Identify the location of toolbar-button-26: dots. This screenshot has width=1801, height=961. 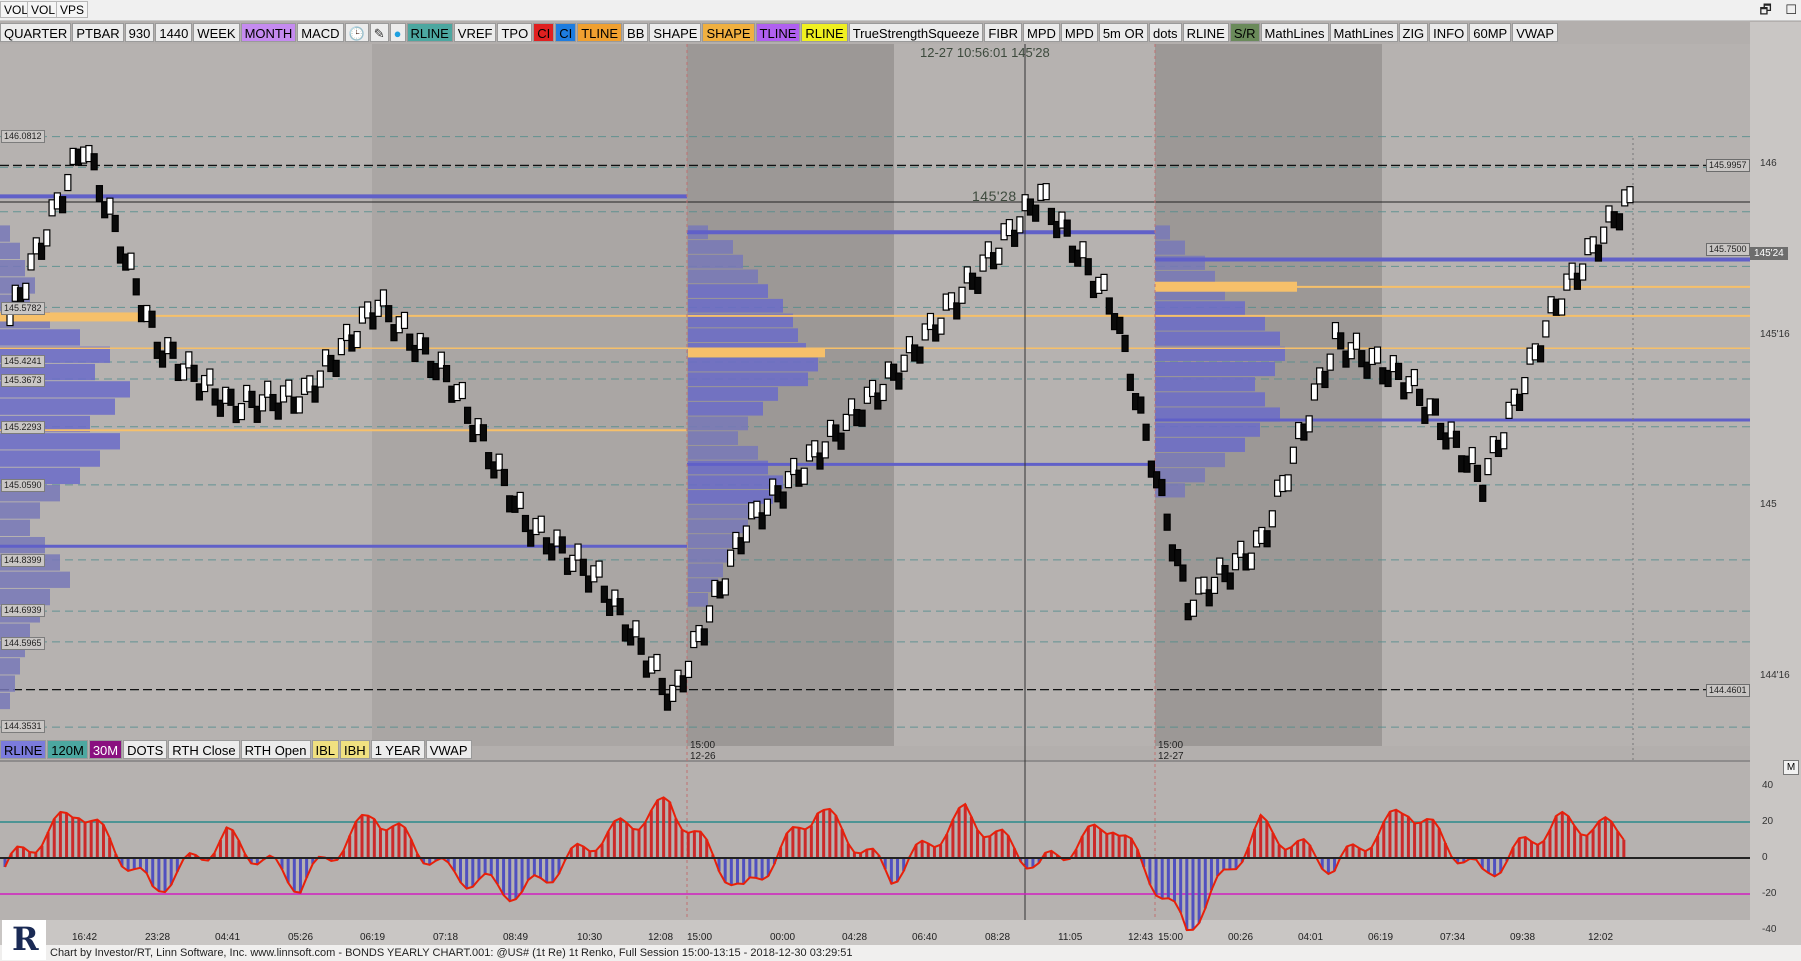
(1165, 32).